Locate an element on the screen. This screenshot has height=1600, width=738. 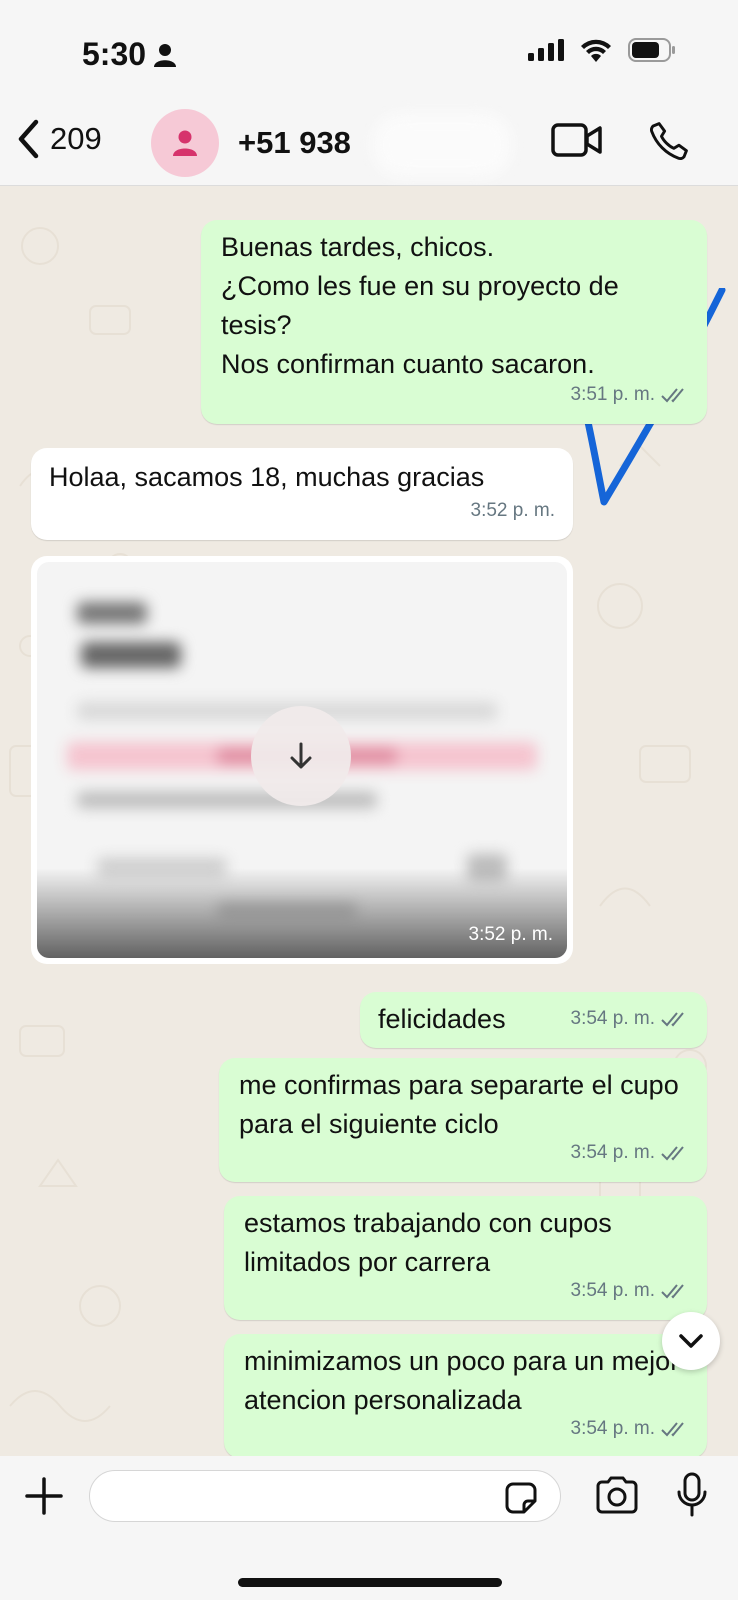
chevron-down-icon is located at coordinates (691, 1341).